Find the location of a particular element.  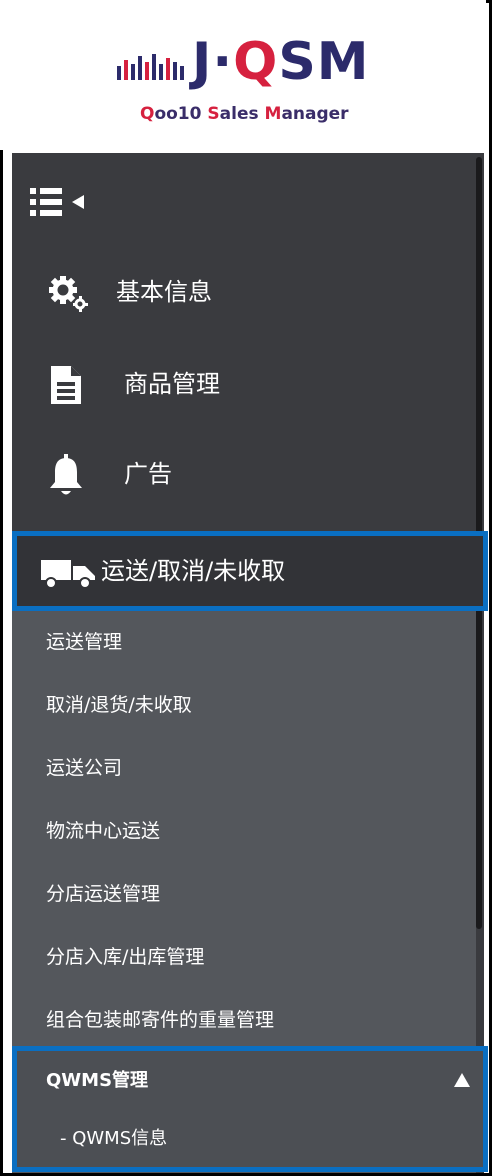

submenu-item-cancel-return: 取消/退货/未收取 is located at coordinates (119, 705).